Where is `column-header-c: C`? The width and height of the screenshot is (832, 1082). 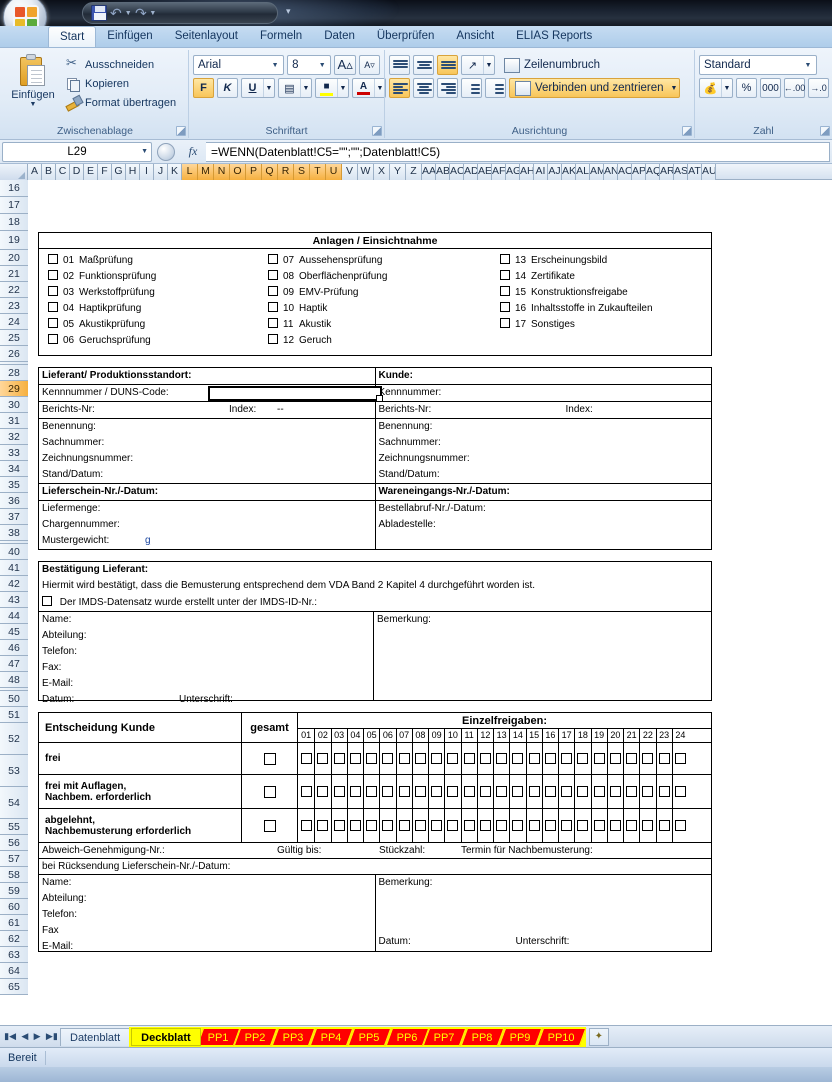 column-header-c: C is located at coordinates (63, 172).